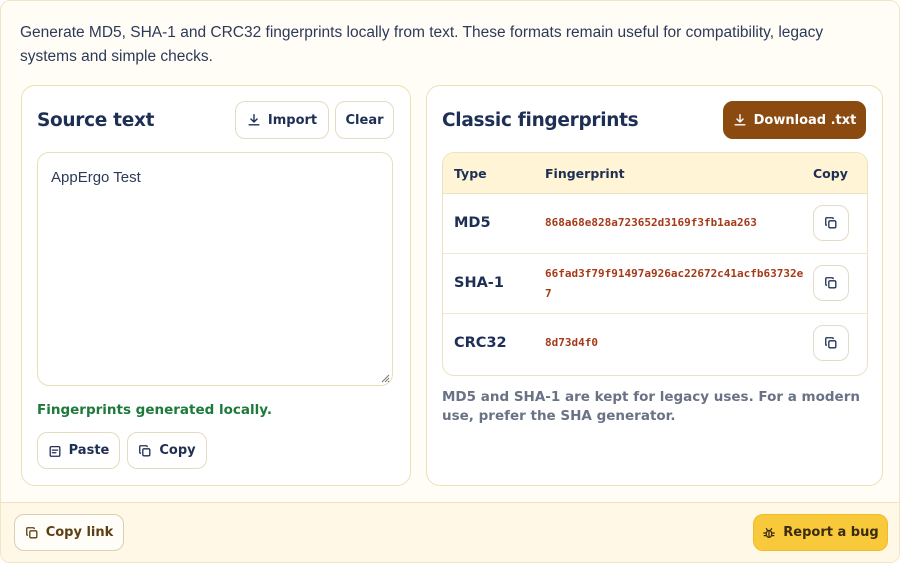 The width and height of the screenshot is (900, 563). I want to click on fingerprints-title: Classic fingerprints, so click(540, 120).